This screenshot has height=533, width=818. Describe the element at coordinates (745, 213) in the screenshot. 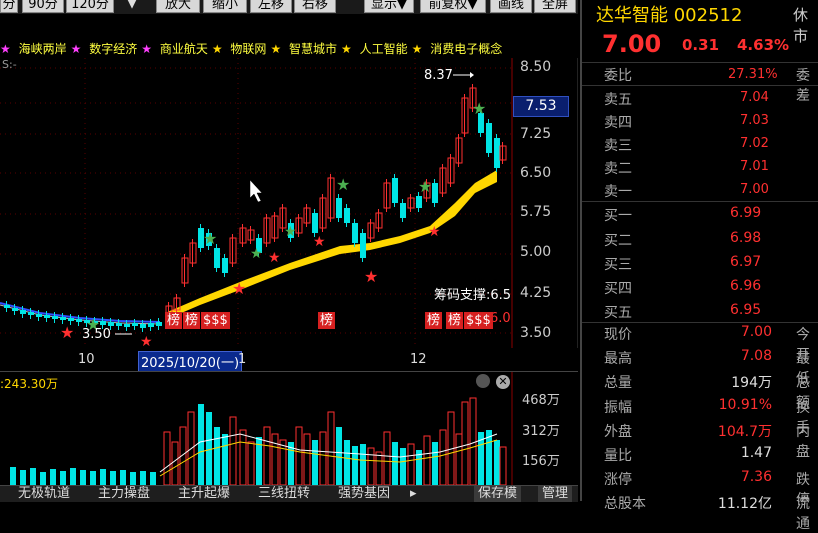

I see `buy-level-price: 6.99` at that location.